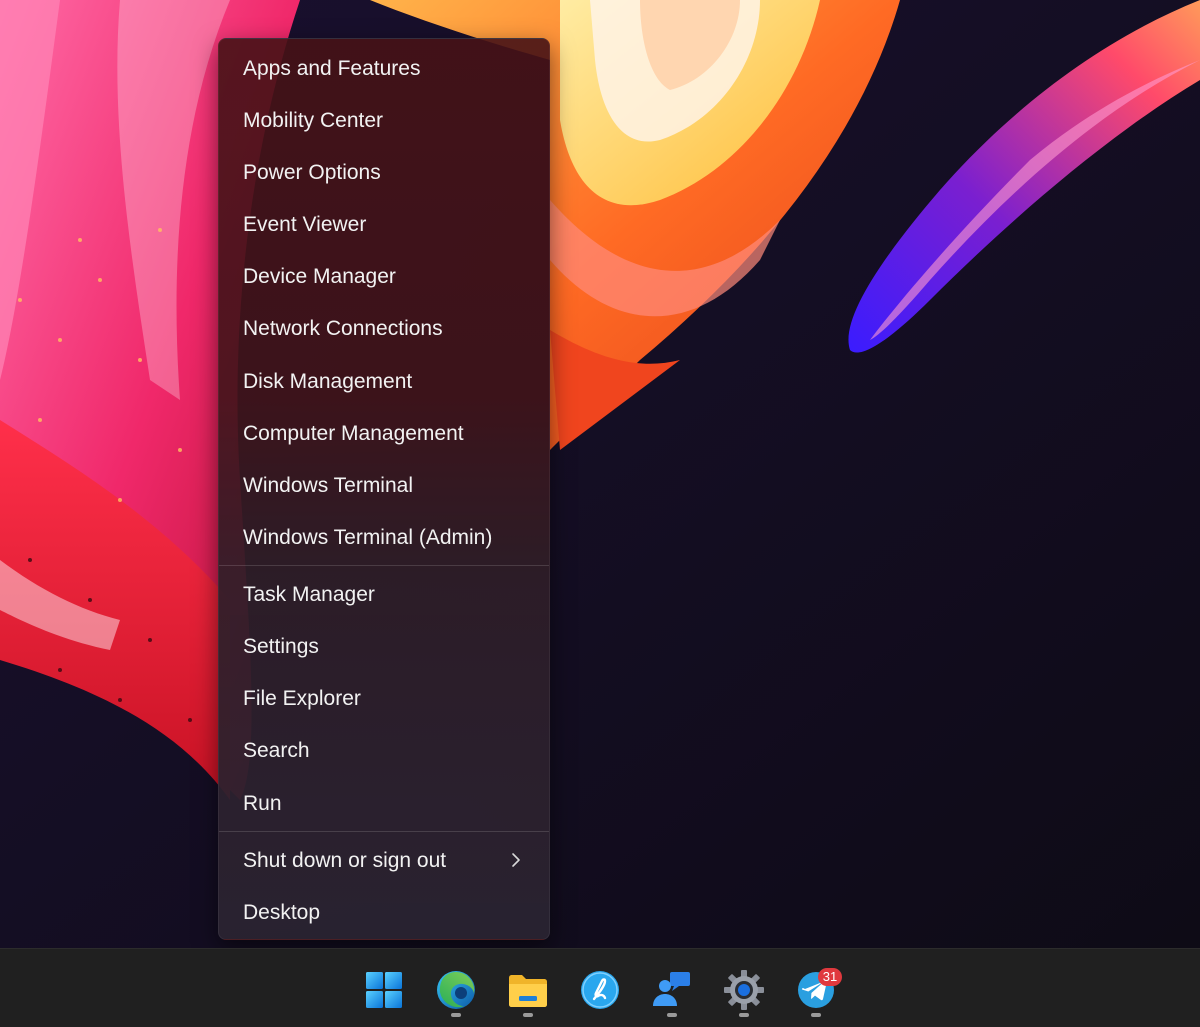  I want to click on gear-icon, so click(744, 990).